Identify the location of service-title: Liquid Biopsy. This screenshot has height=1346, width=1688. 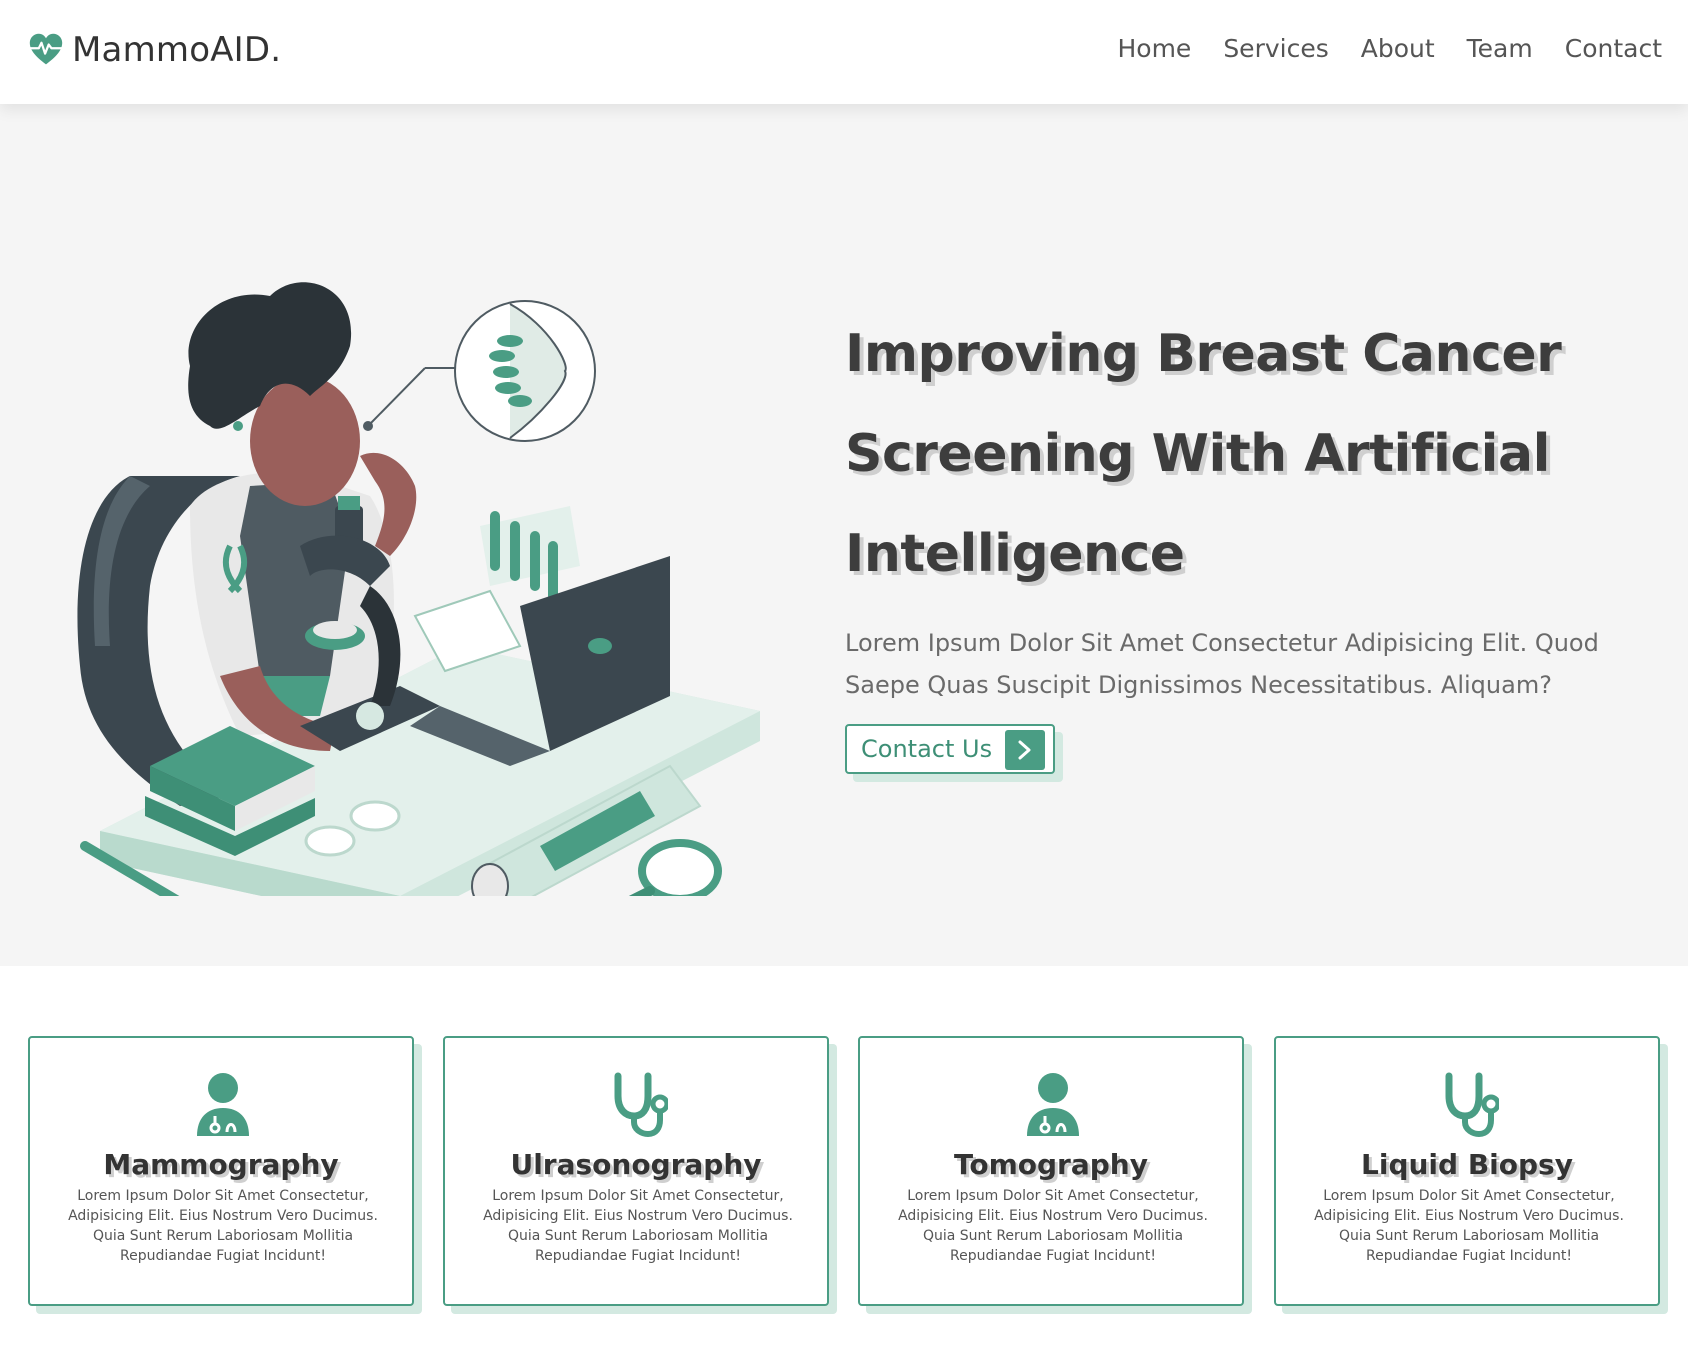
(1467, 1164).